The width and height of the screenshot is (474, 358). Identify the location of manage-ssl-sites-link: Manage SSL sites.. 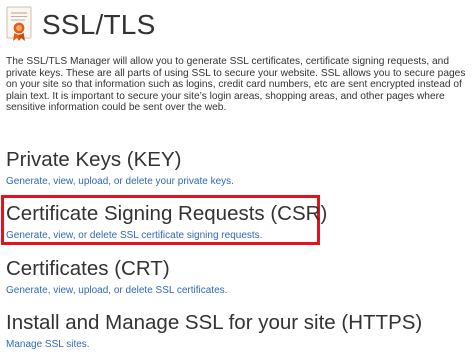
(48, 344).